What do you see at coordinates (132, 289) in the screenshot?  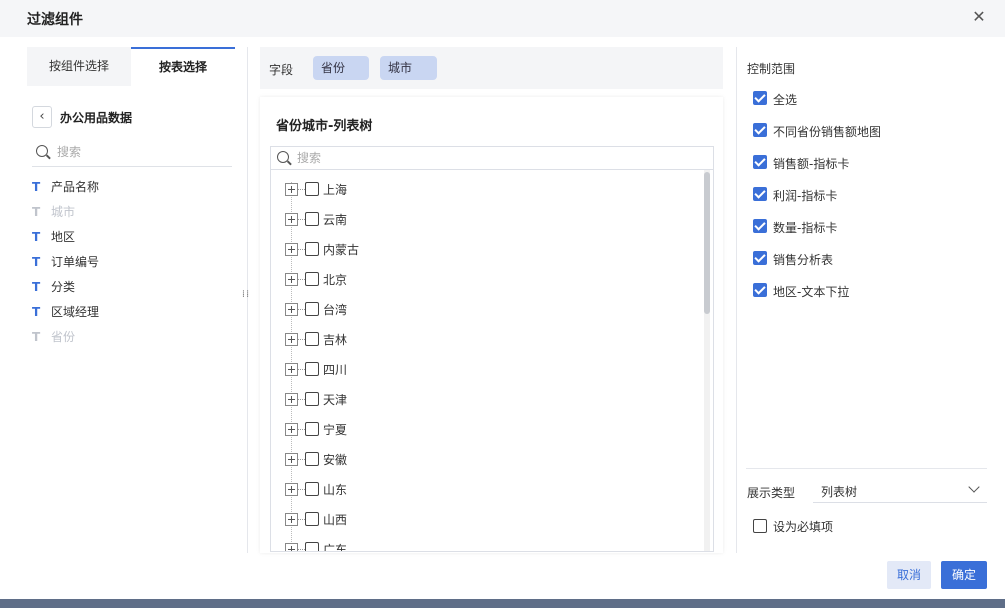 I see `field-item-category: T 分类` at bounding box center [132, 289].